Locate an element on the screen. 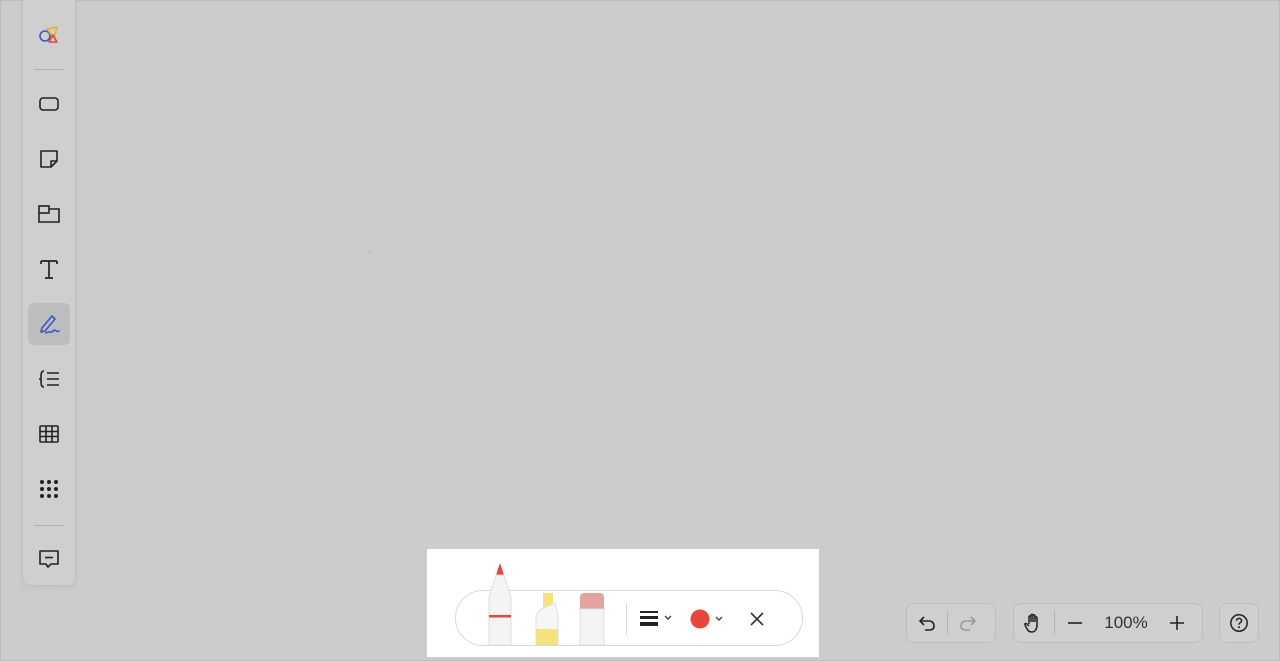  highlighter-icon is located at coordinates (547, 619).